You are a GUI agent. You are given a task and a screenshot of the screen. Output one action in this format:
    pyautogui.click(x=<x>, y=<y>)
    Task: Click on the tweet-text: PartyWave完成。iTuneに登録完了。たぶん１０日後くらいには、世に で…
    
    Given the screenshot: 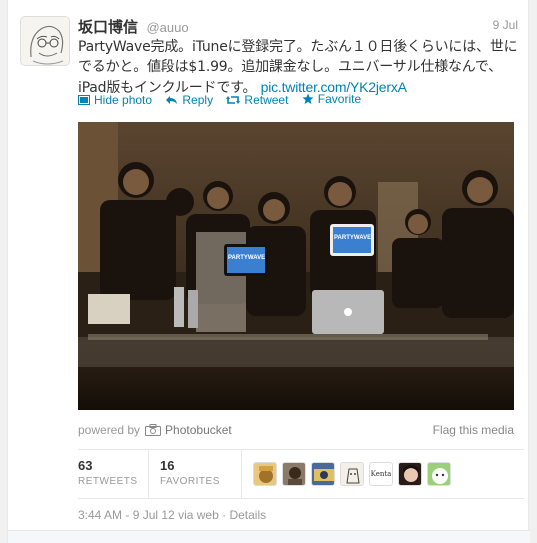 What is the action you would take?
    pyautogui.click(x=298, y=67)
    